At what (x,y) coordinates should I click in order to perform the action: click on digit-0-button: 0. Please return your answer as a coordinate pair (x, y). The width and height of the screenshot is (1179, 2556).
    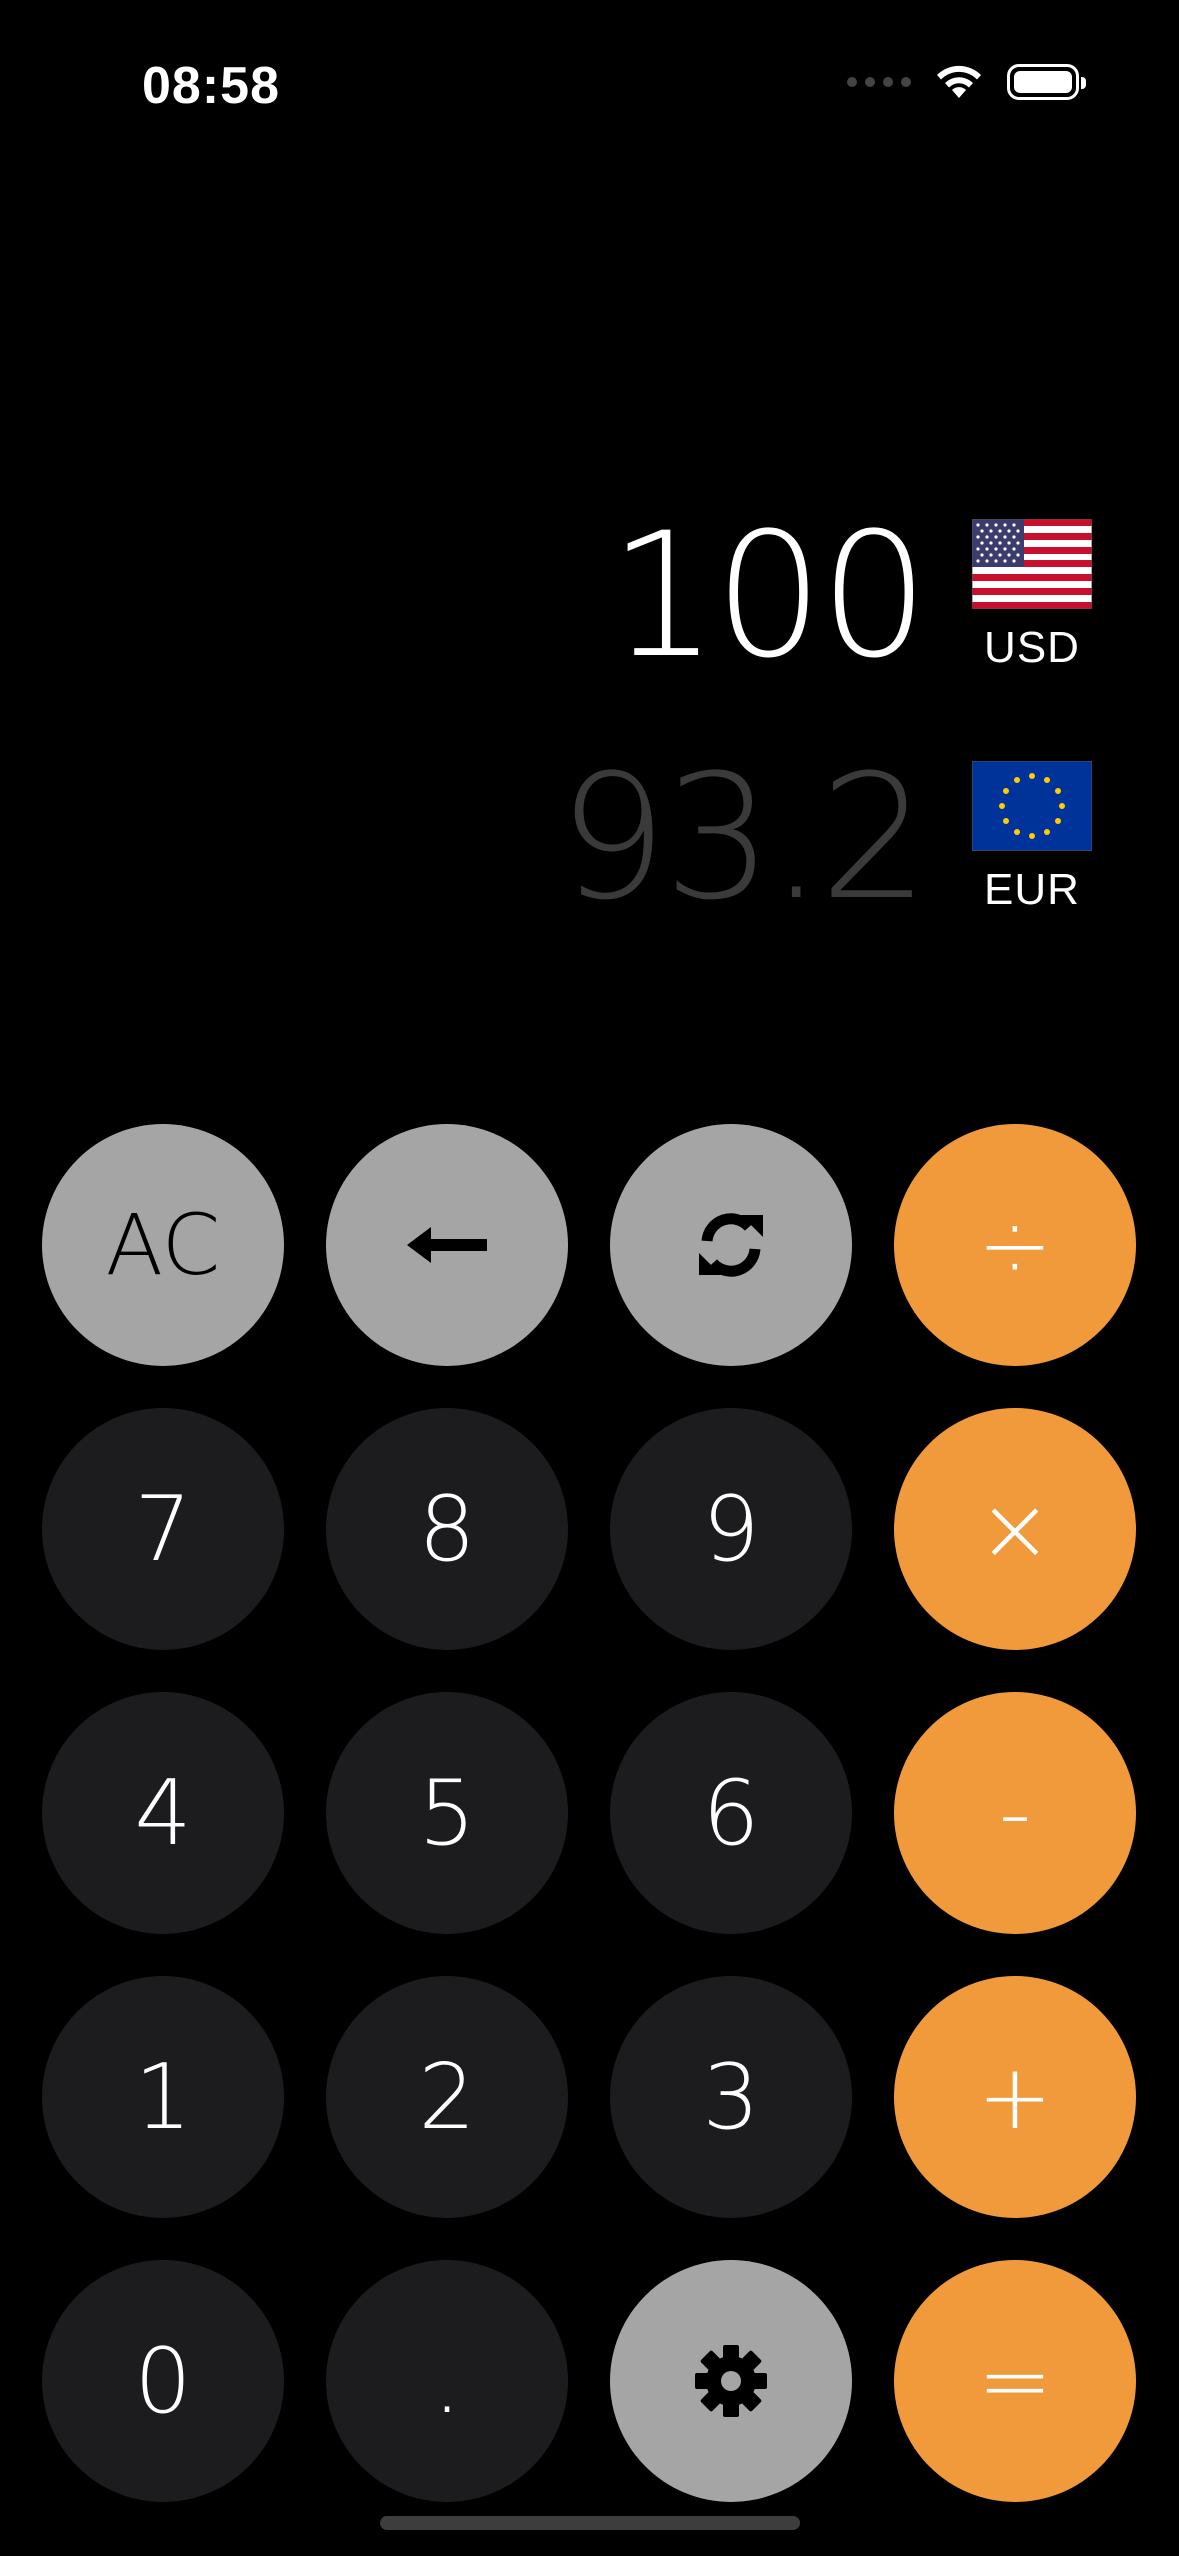
    Looking at the image, I should click on (163, 2381).